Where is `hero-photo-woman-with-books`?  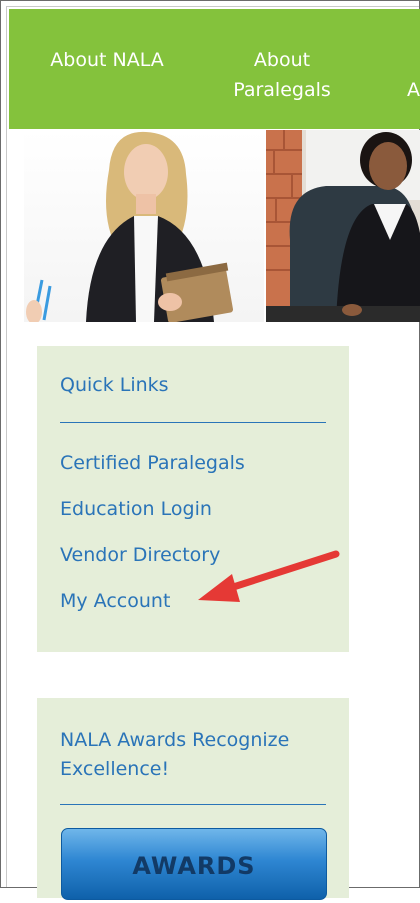 hero-photo-woman-with-books is located at coordinates (144, 226).